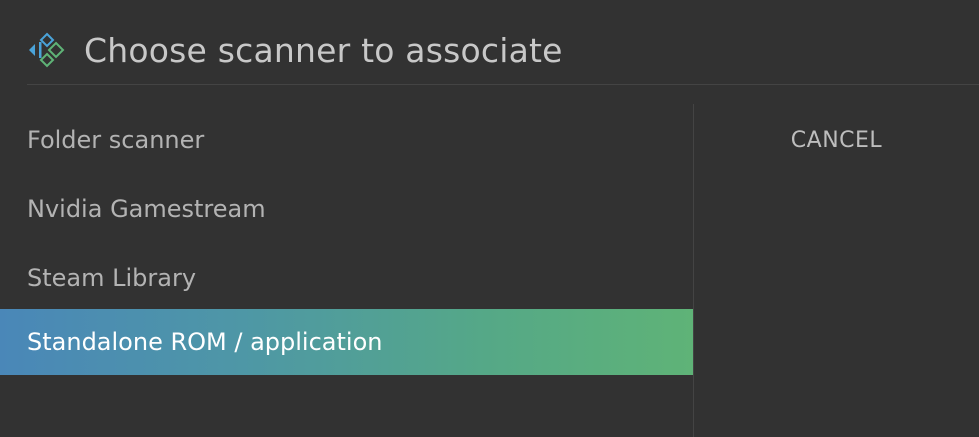  I want to click on dialog-header: Choose scanner to associate, so click(295, 50).